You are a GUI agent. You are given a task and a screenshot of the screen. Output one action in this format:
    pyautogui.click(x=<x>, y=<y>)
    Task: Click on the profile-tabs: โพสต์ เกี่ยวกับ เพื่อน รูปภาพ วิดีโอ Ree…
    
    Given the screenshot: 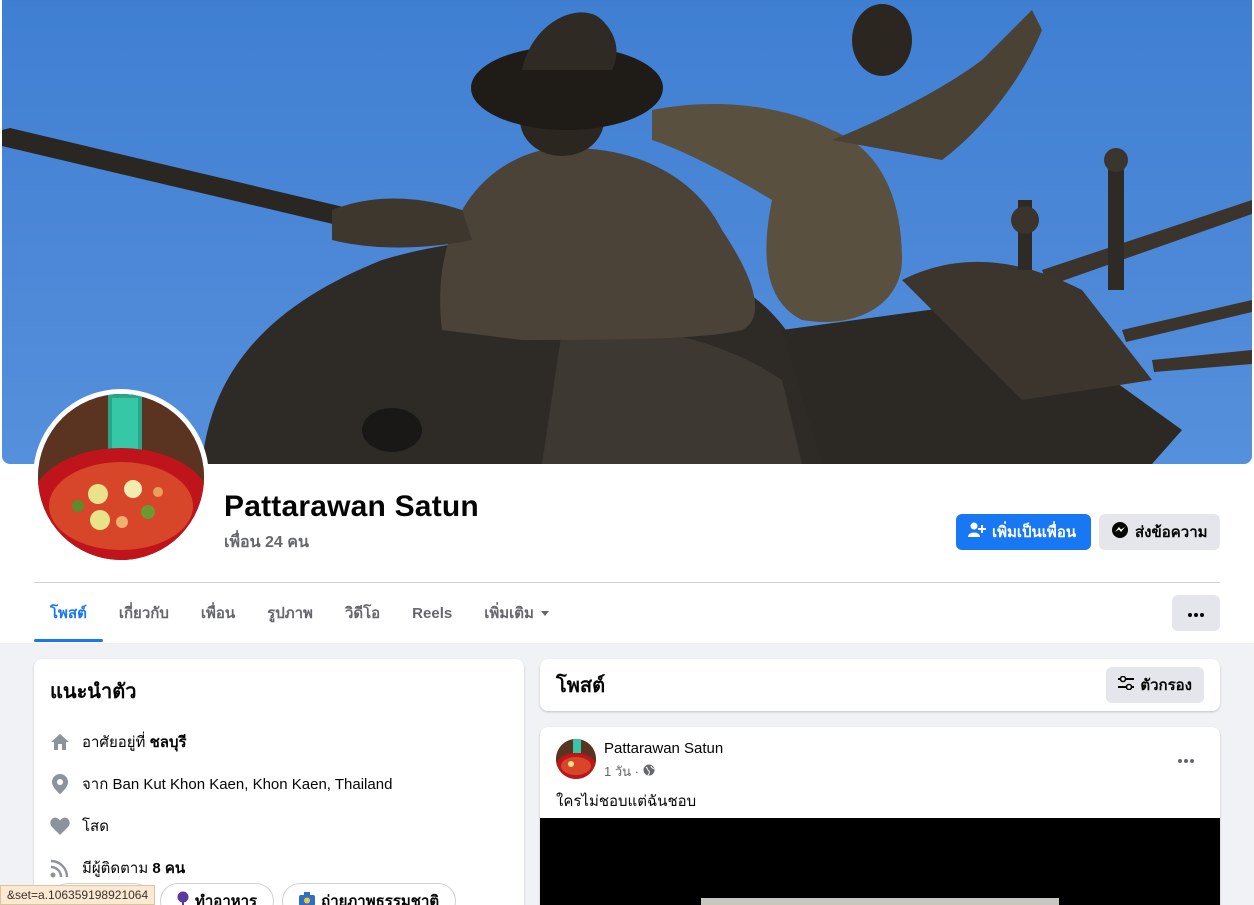 What is the action you would take?
    pyautogui.click(x=300, y=613)
    